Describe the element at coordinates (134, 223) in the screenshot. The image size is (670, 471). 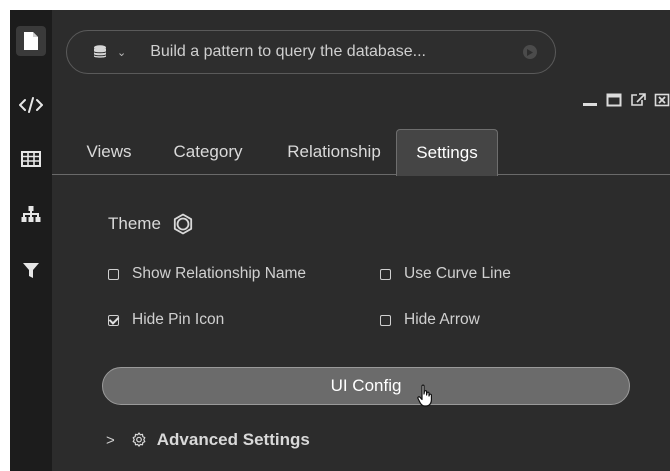
I see `theme-label: Theme` at that location.